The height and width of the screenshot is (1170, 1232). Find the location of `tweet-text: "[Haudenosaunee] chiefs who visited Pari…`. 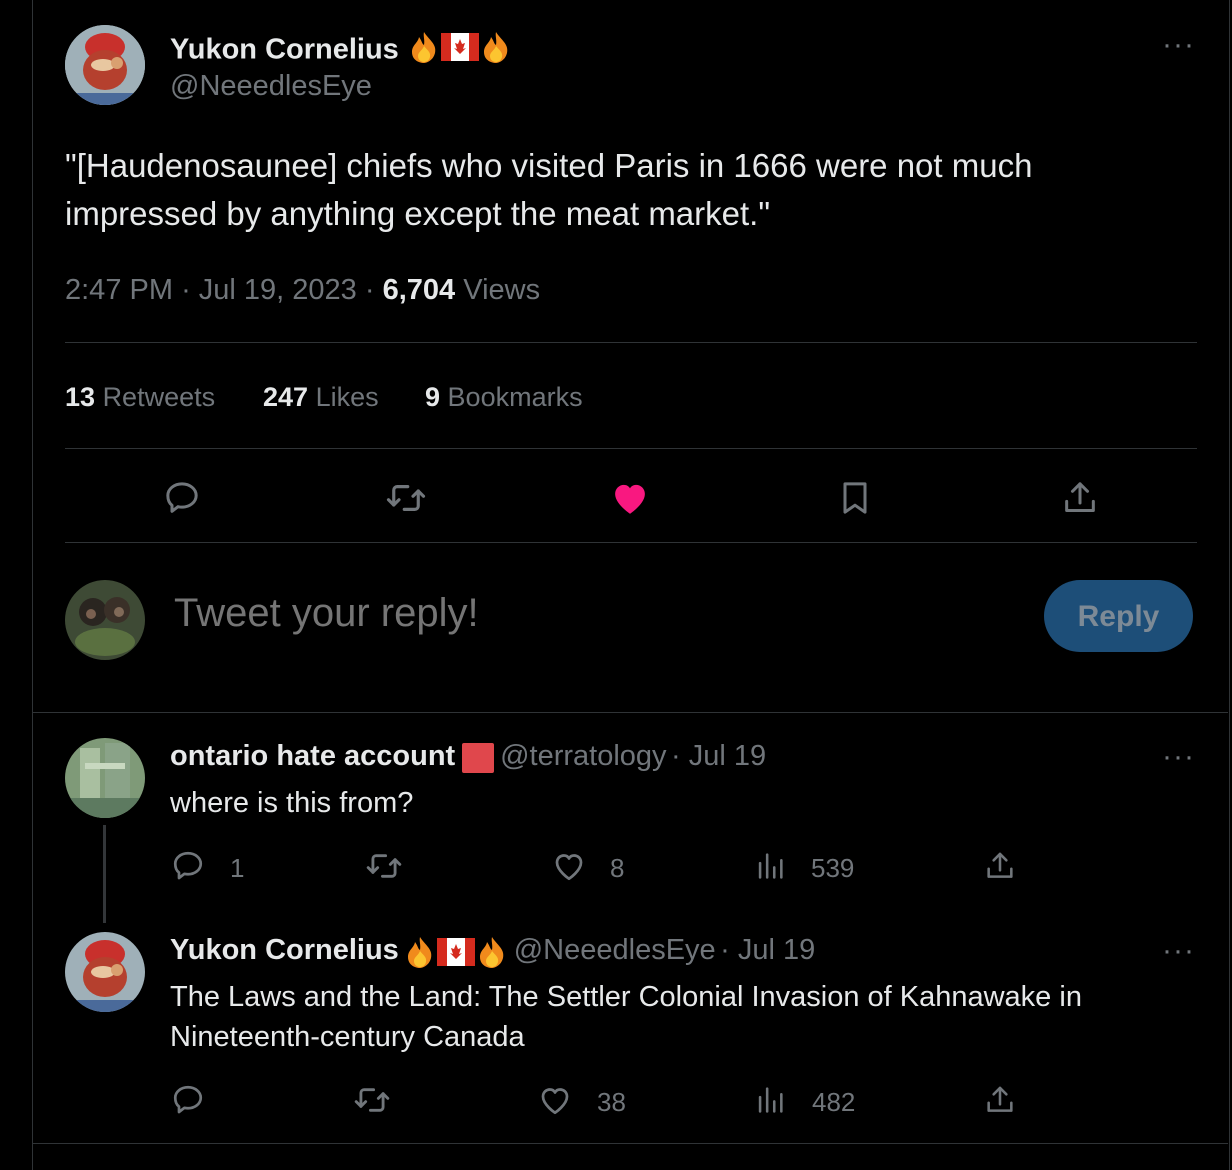

tweet-text: "[Haudenosaunee] chiefs who visited Pari… is located at coordinates (549, 189).